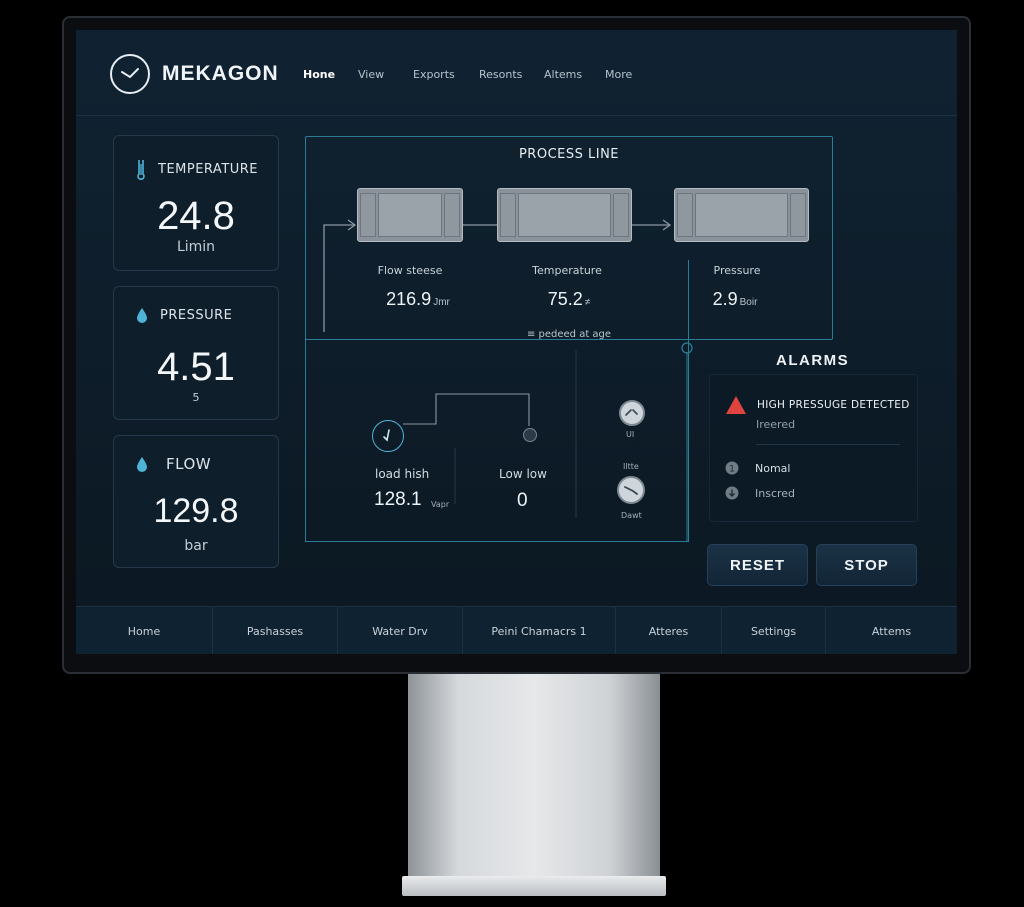 This screenshot has height=907, width=1024. Describe the element at coordinates (196, 511) in the screenshot. I see `flow-value: 129.8` at that location.